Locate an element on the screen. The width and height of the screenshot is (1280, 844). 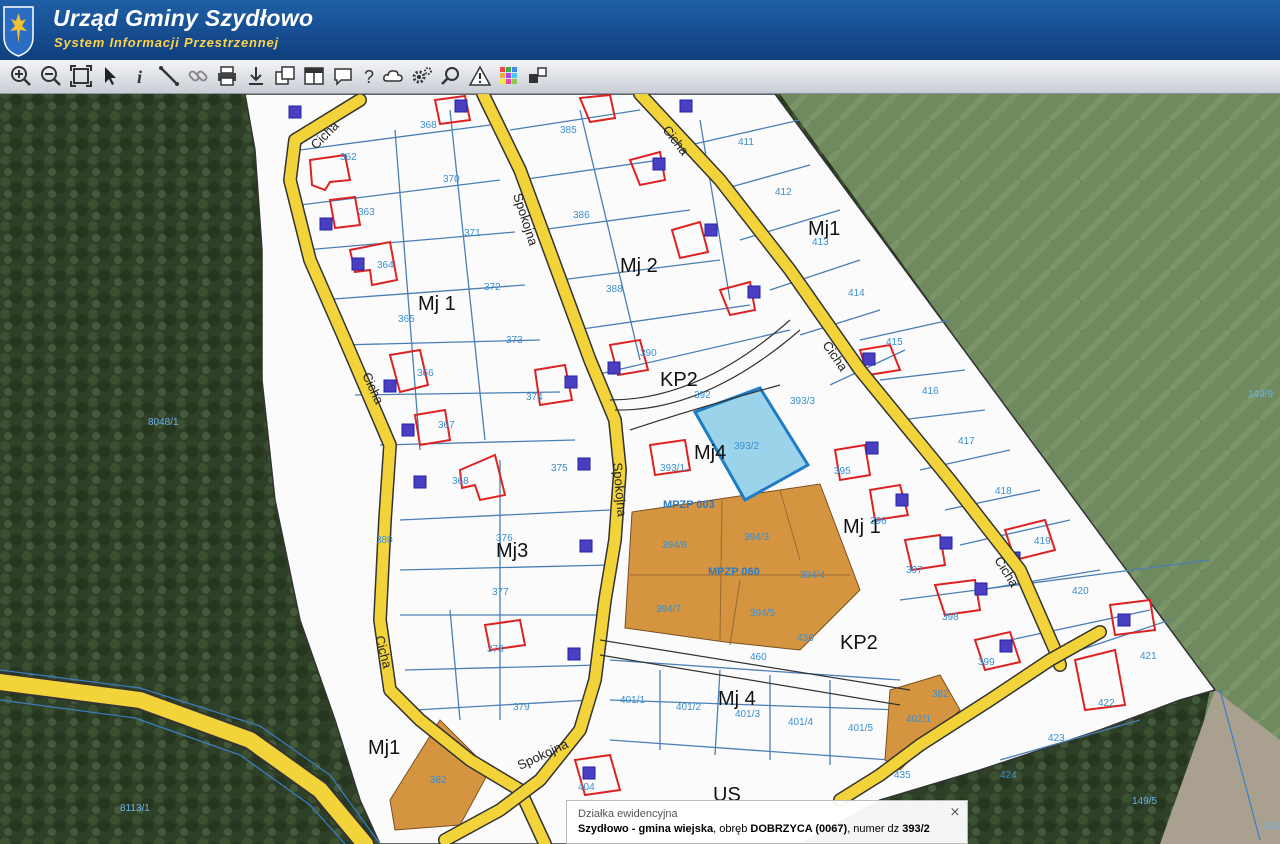
svg-text: 365 is located at coordinates (406, 319).